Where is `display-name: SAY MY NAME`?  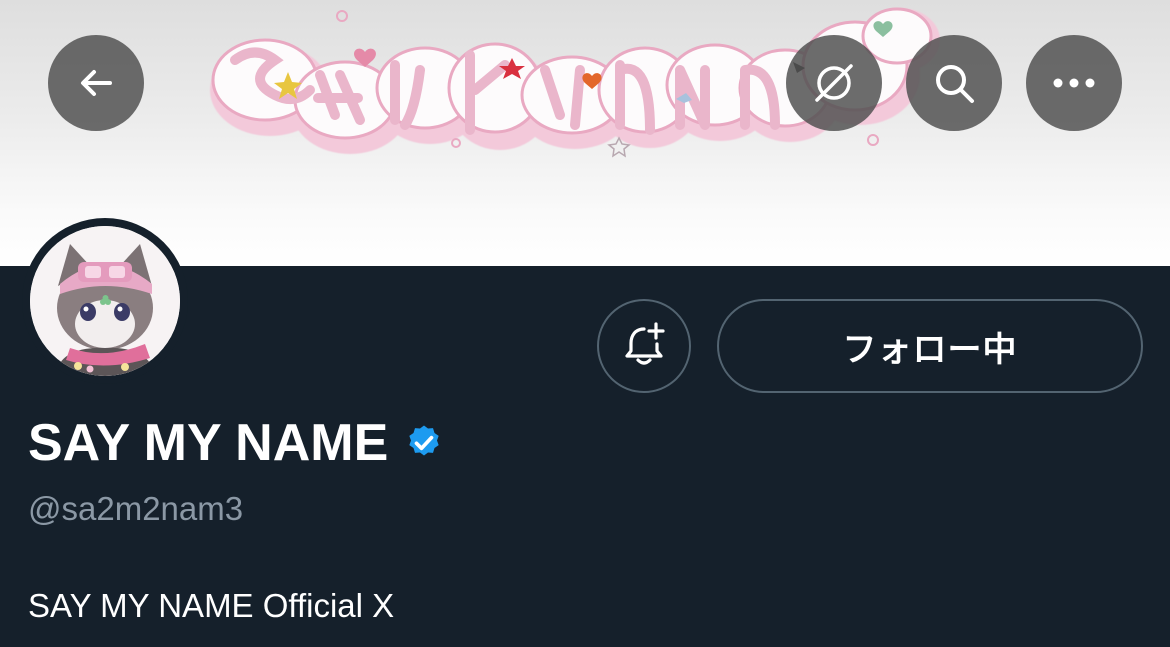 display-name: SAY MY NAME is located at coordinates (208, 443).